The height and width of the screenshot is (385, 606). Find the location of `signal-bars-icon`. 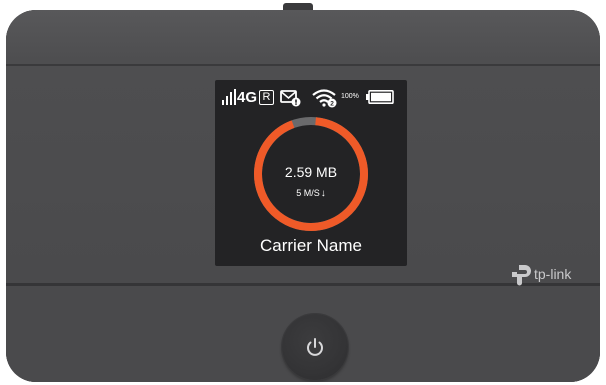

signal-bars-icon is located at coordinates (229, 97).